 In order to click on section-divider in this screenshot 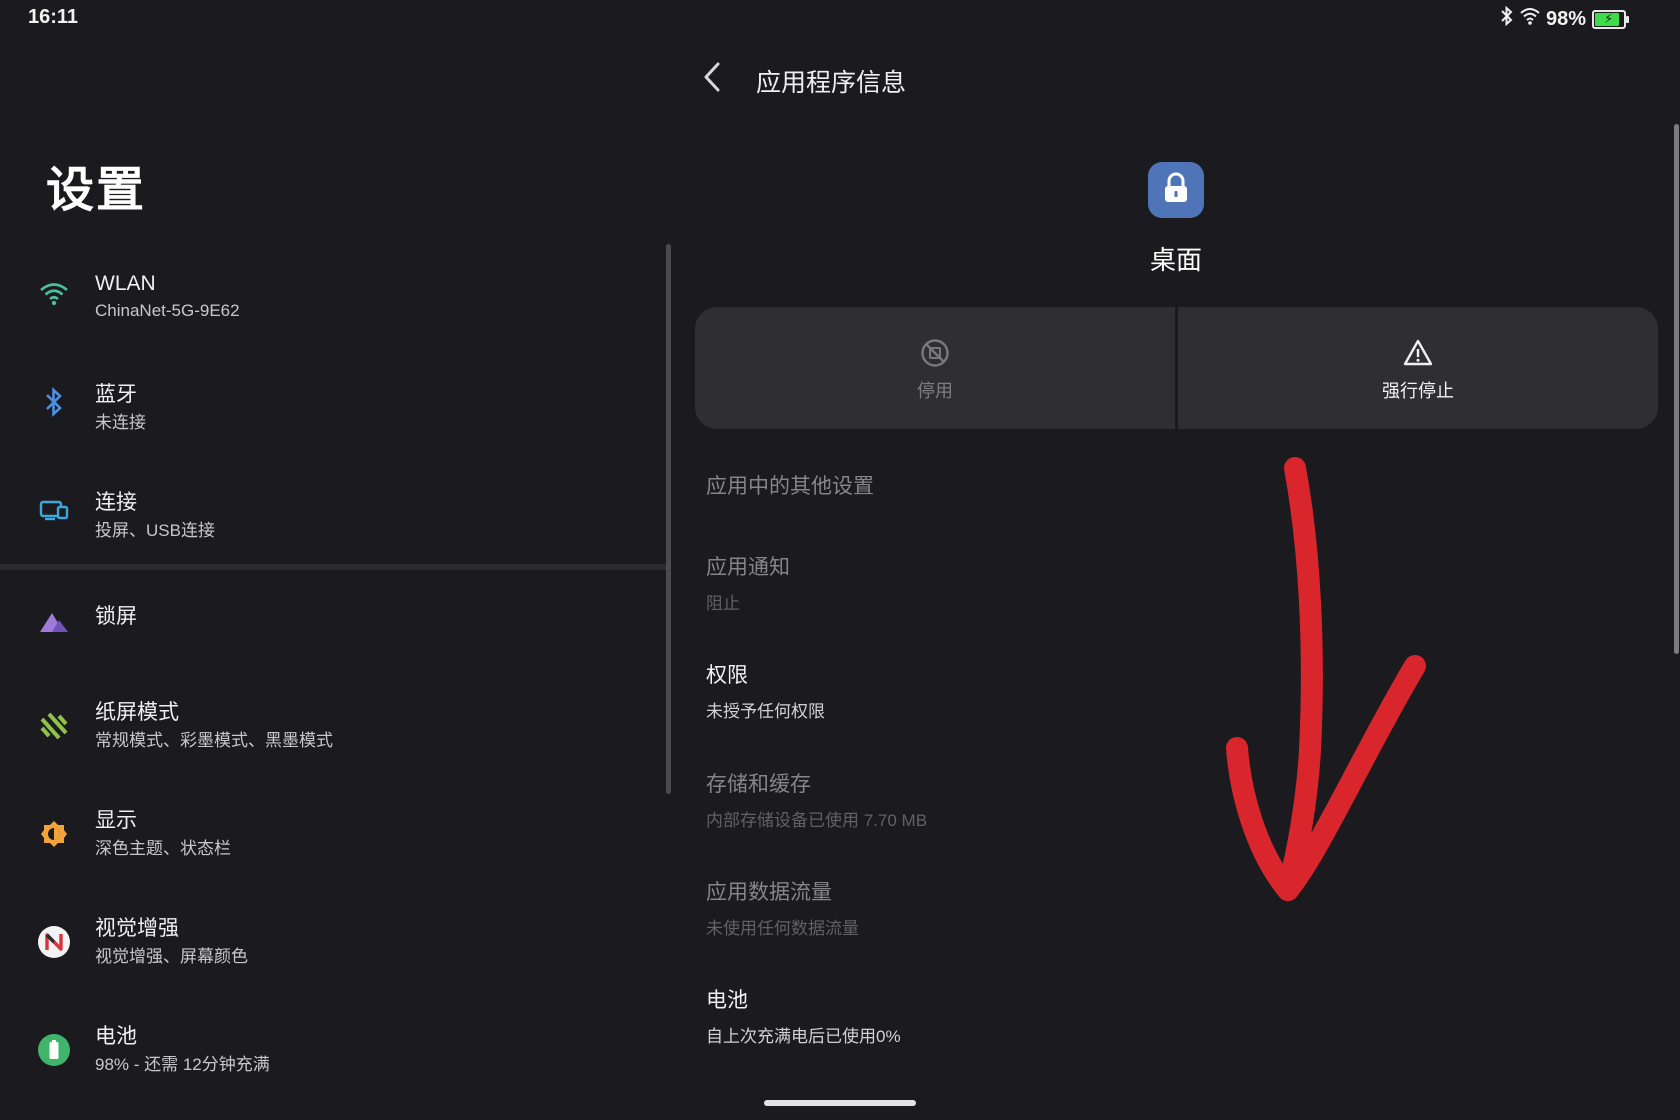, I will do `click(334, 567)`.